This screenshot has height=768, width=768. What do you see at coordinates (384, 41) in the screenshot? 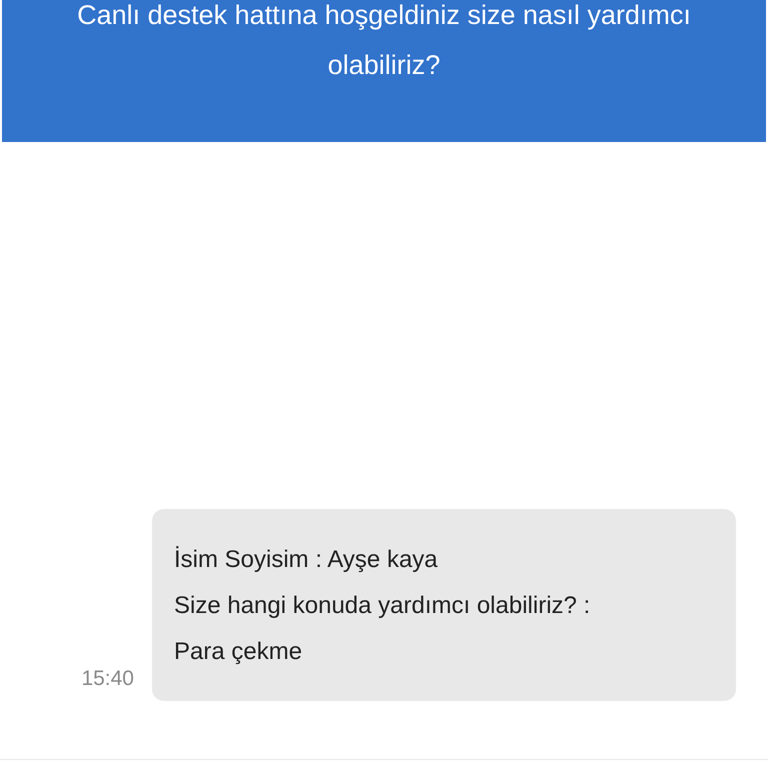
I see `header-title: Canlı destek hattına hoşgeldiniz size nasıl yardımcı olabiliriz?` at bounding box center [384, 41].